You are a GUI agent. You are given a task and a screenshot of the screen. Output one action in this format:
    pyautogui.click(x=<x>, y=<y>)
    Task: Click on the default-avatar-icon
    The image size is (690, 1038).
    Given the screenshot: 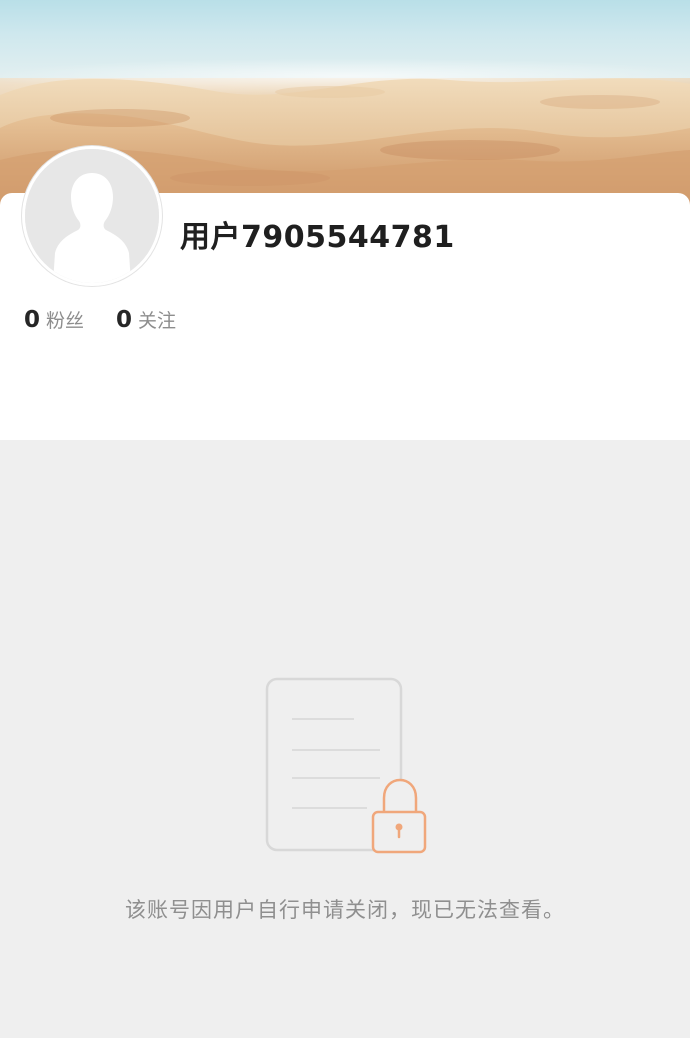 What is the action you would take?
    pyautogui.click(x=92, y=216)
    